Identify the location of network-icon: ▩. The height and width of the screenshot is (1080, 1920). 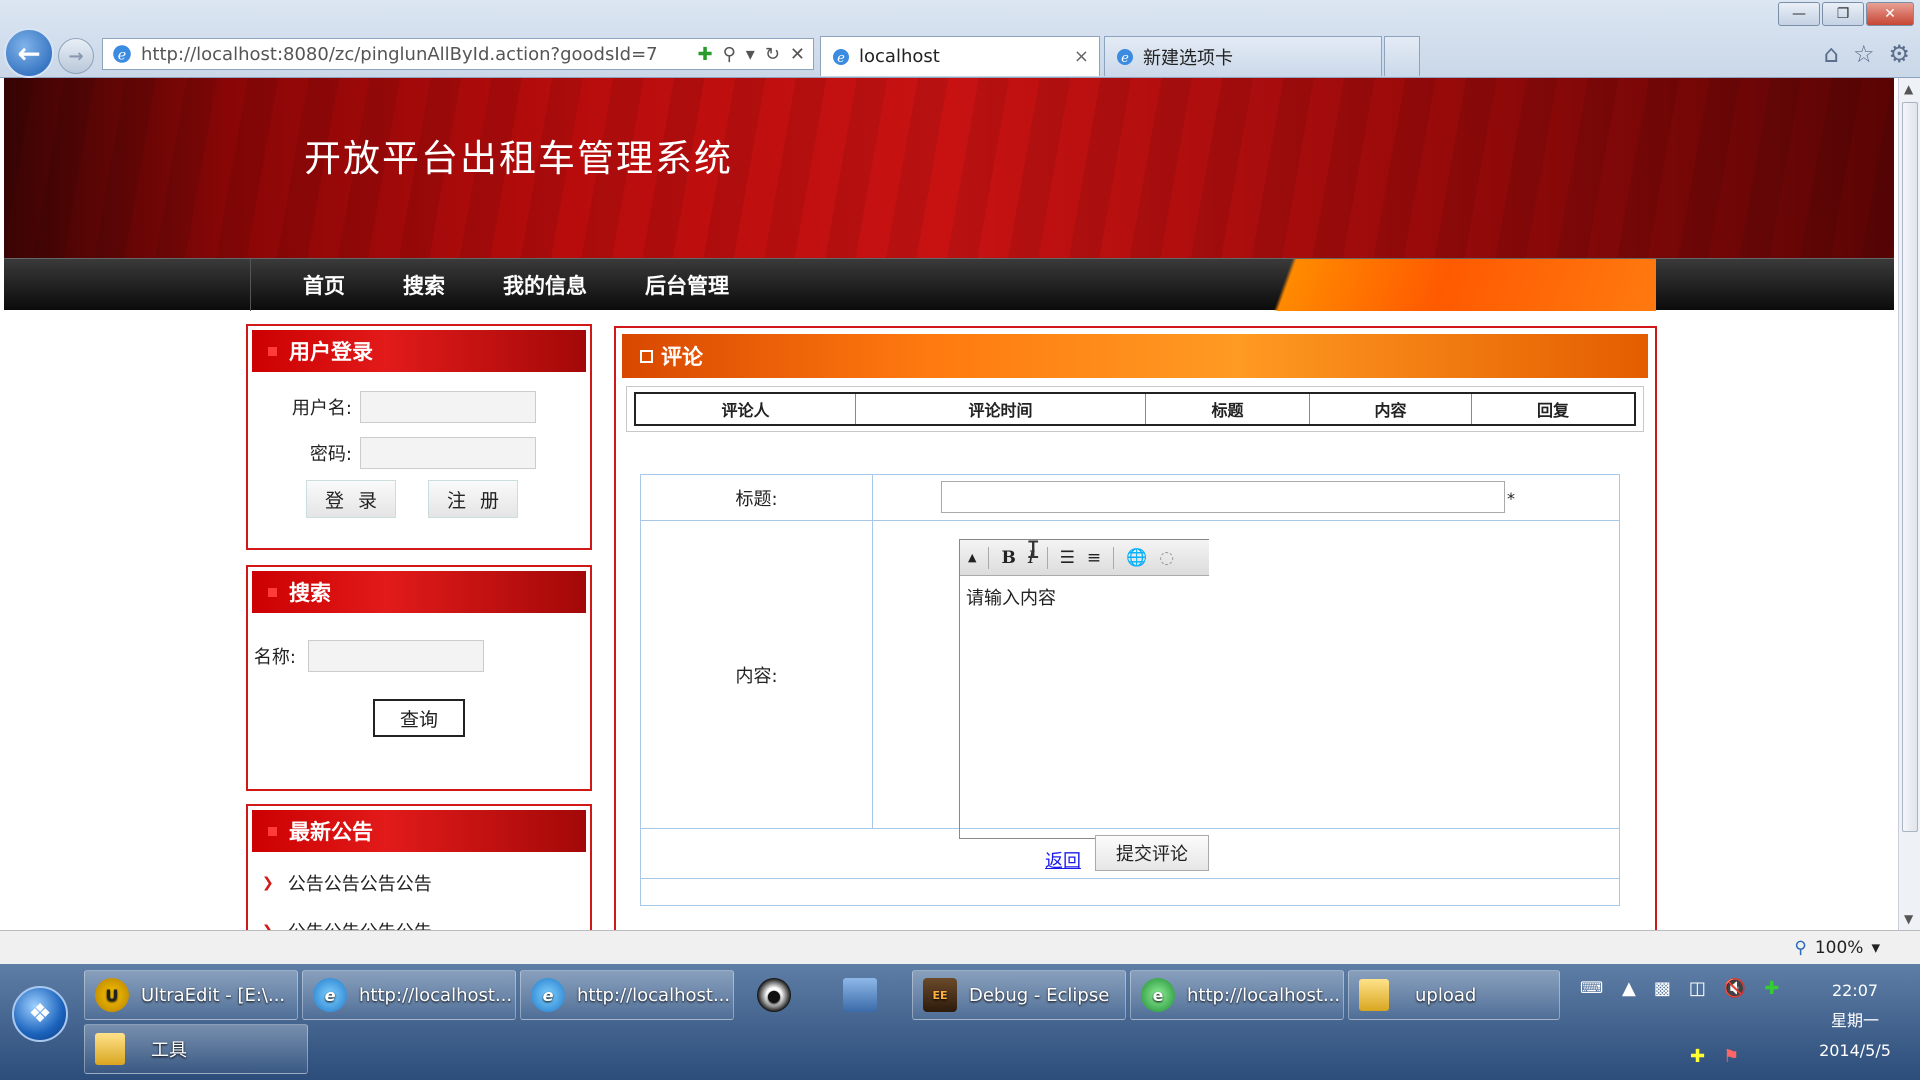
(1662, 988).